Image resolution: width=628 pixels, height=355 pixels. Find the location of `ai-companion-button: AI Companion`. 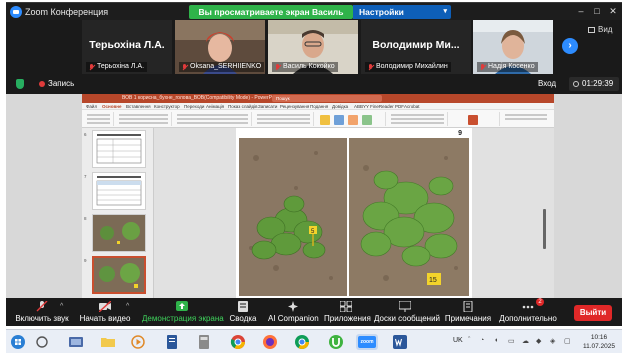

ai-companion-button: AI Companion is located at coordinates (293, 312).